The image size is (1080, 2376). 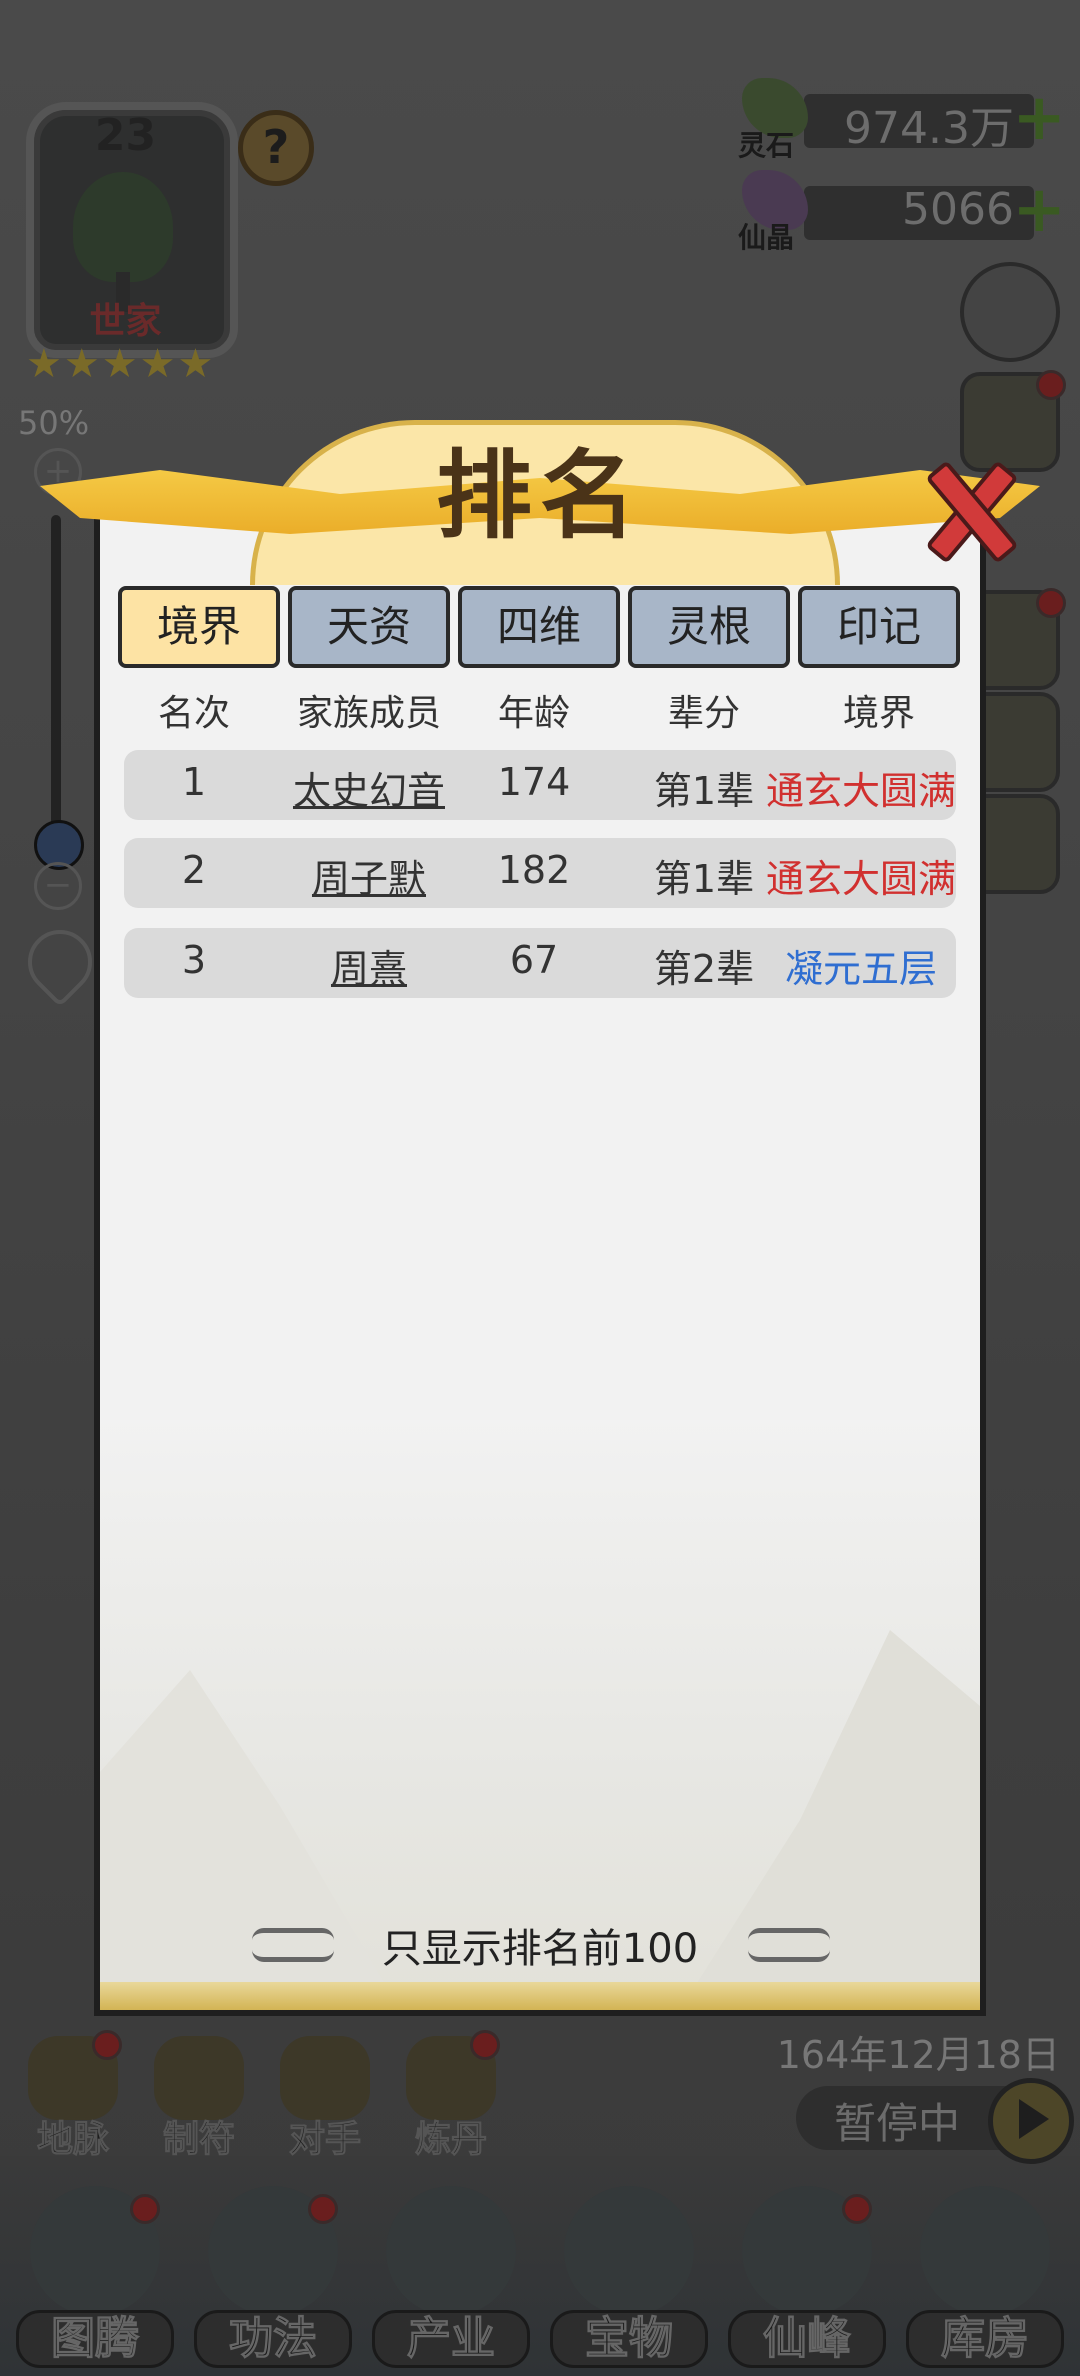 I want to click on add-spirit-stone-button: +, so click(x=1039, y=118).